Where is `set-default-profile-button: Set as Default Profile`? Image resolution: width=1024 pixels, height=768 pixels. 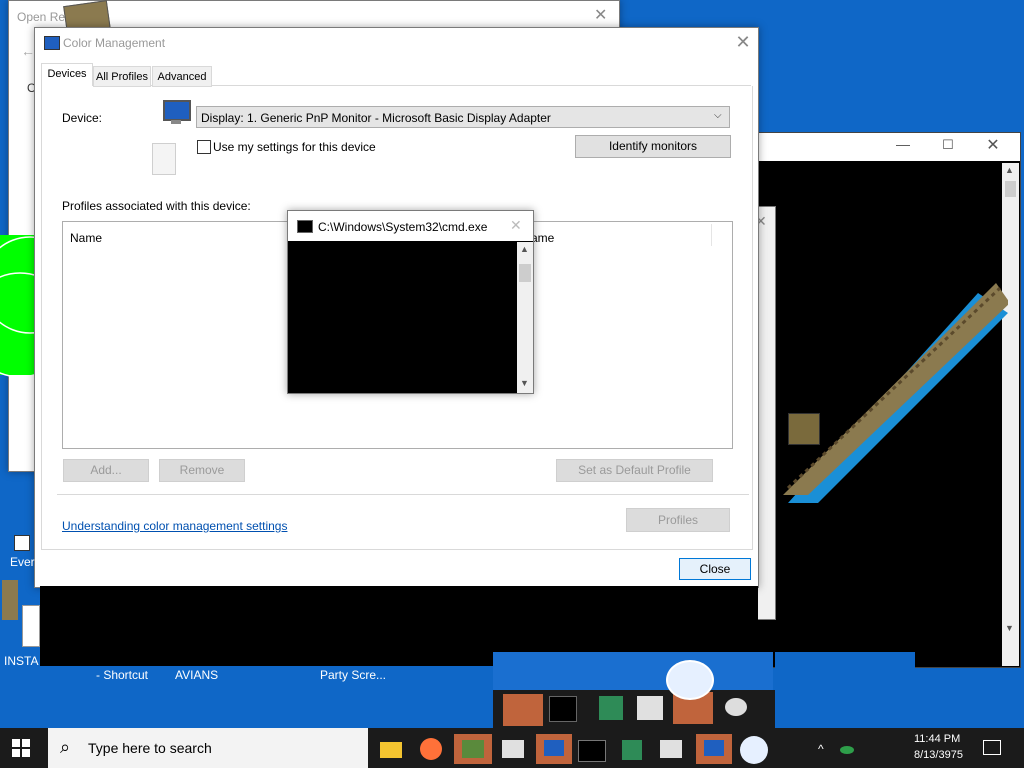
set-default-profile-button: Set as Default Profile is located at coordinates (634, 470).